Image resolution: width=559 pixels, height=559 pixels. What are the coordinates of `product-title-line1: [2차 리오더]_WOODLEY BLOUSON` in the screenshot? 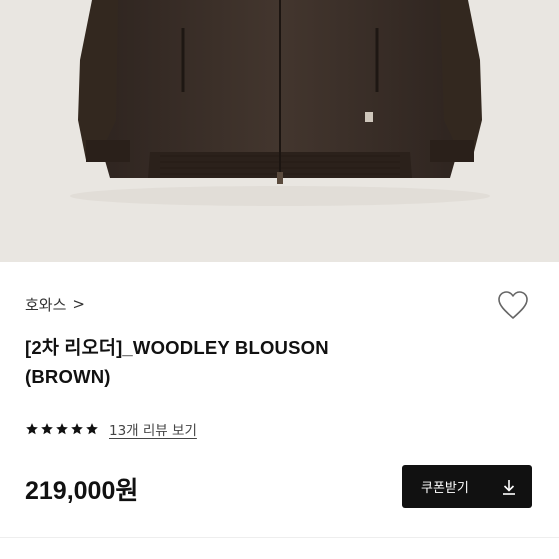 It's located at (177, 347).